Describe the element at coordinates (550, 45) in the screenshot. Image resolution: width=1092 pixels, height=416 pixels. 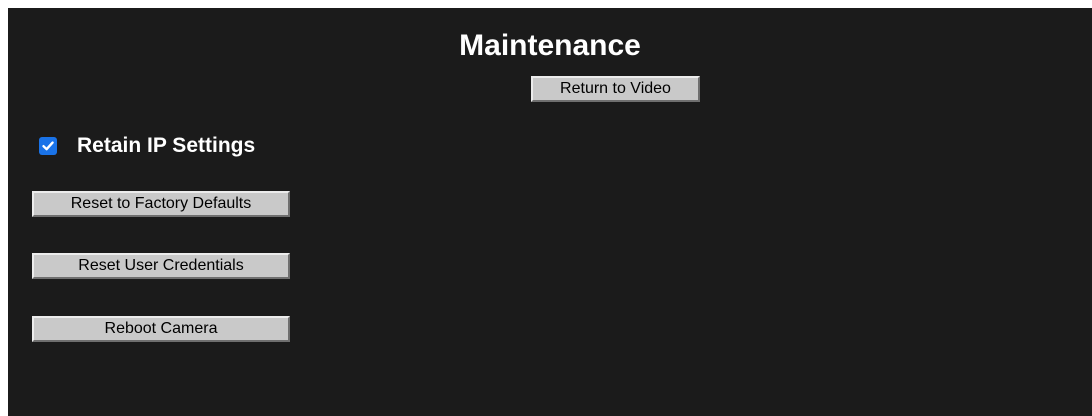
I see `page-title: Maintenance` at that location.